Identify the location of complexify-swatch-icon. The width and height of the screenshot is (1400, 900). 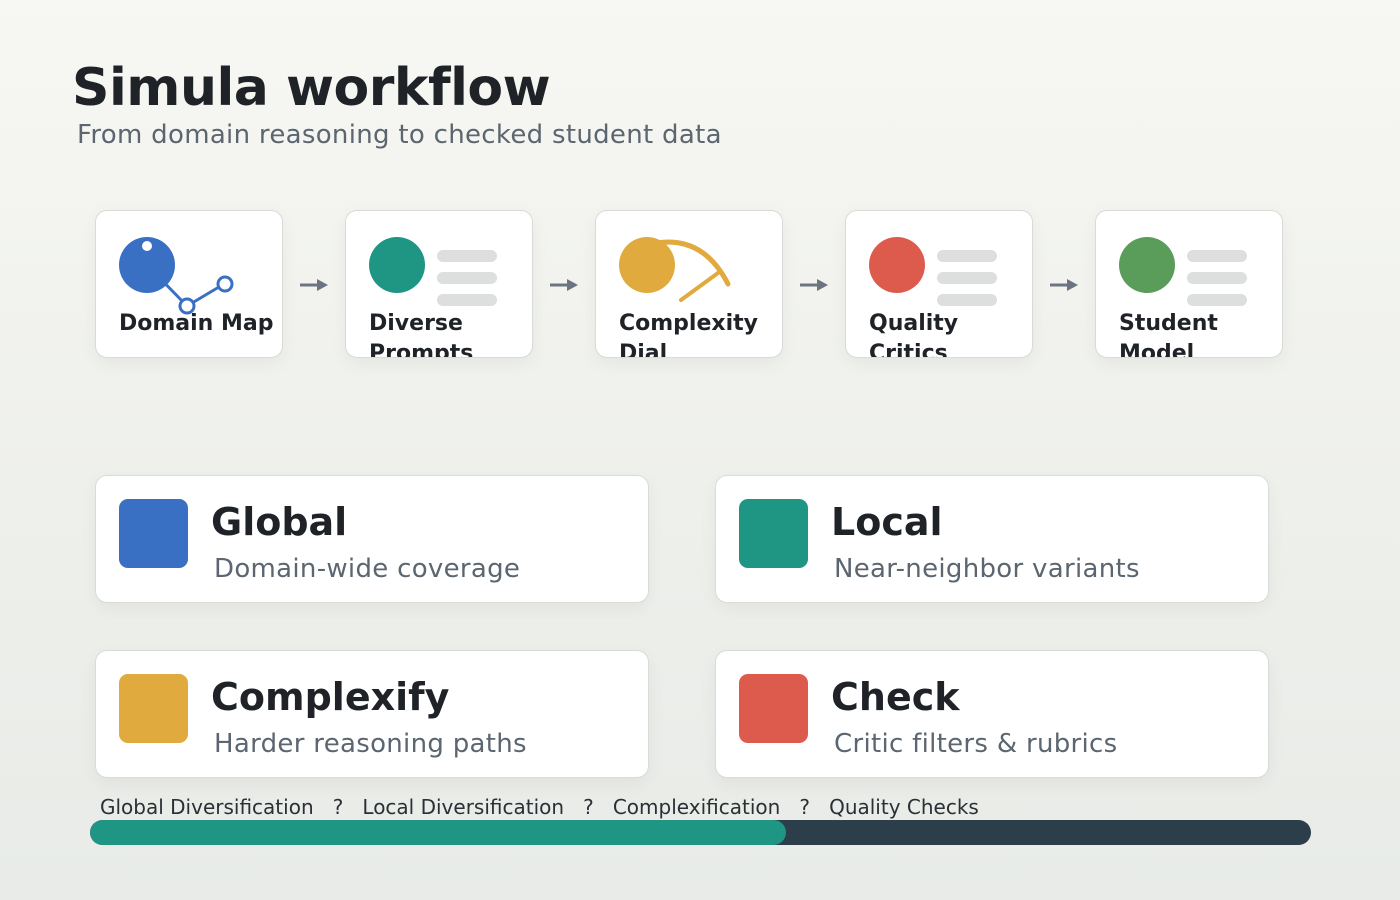
(153, 708).